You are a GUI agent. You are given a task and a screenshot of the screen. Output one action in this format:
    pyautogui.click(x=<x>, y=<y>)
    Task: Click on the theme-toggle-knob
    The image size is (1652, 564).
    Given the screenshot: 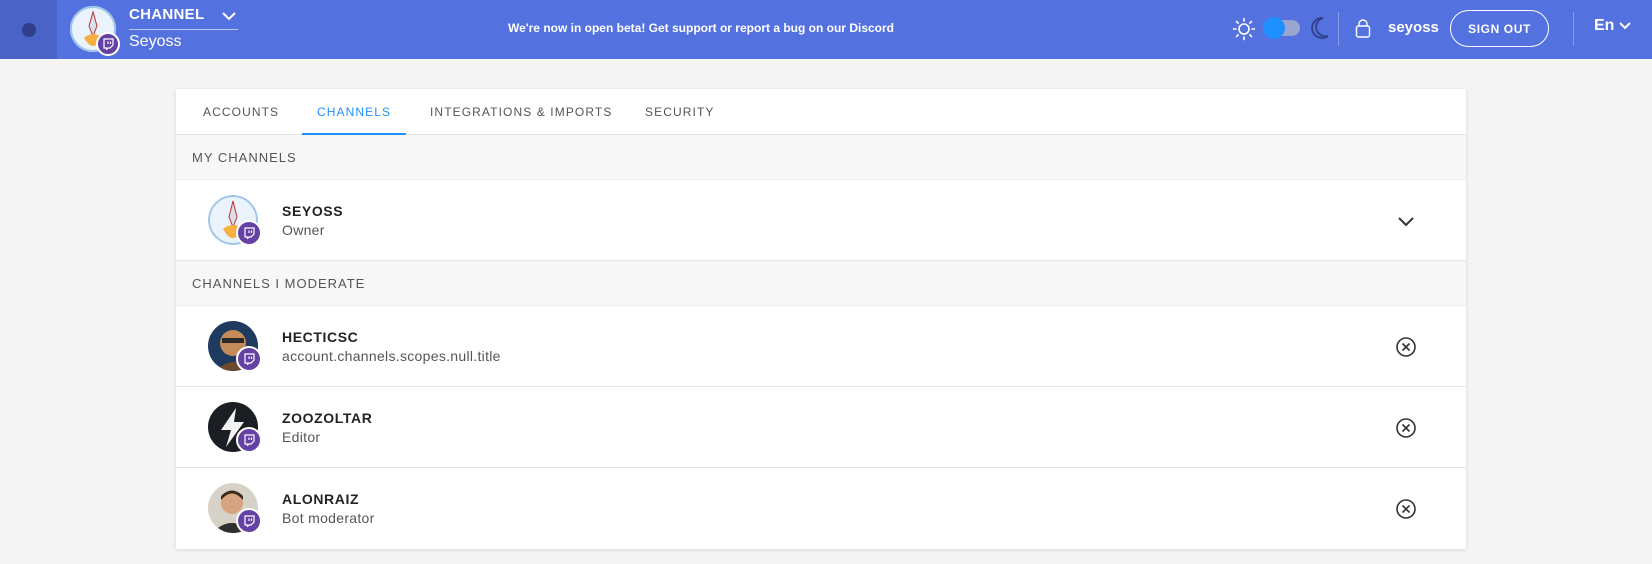 What is the action you would take?
    pyautogui.click(x=1274, y=28)
    